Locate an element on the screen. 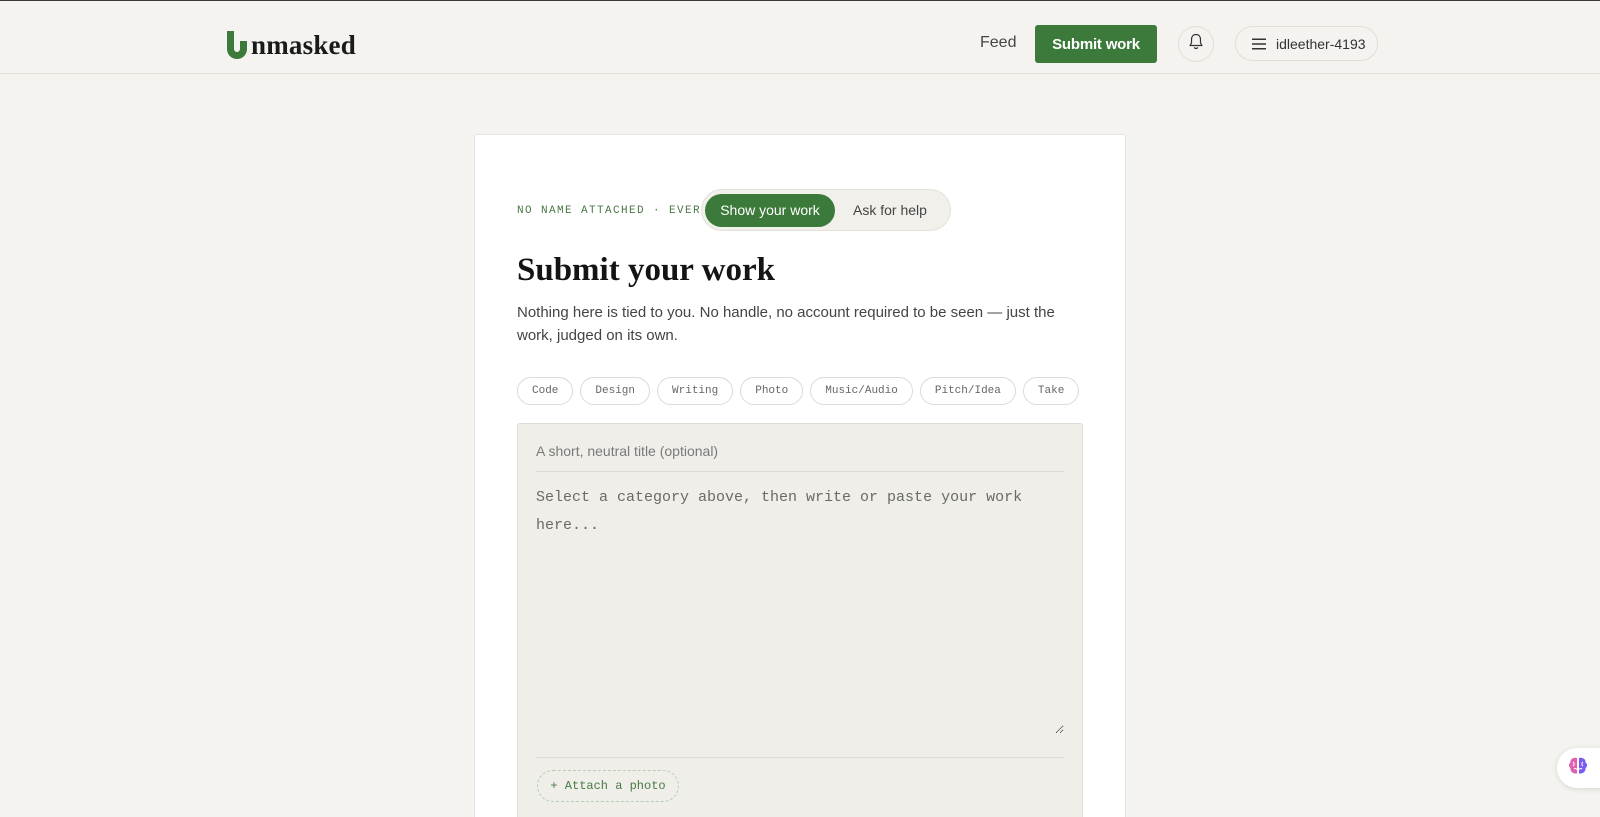 This screenshot has width=1600, height=817. assistant-floating-button is located at coordinates (1578, 768).